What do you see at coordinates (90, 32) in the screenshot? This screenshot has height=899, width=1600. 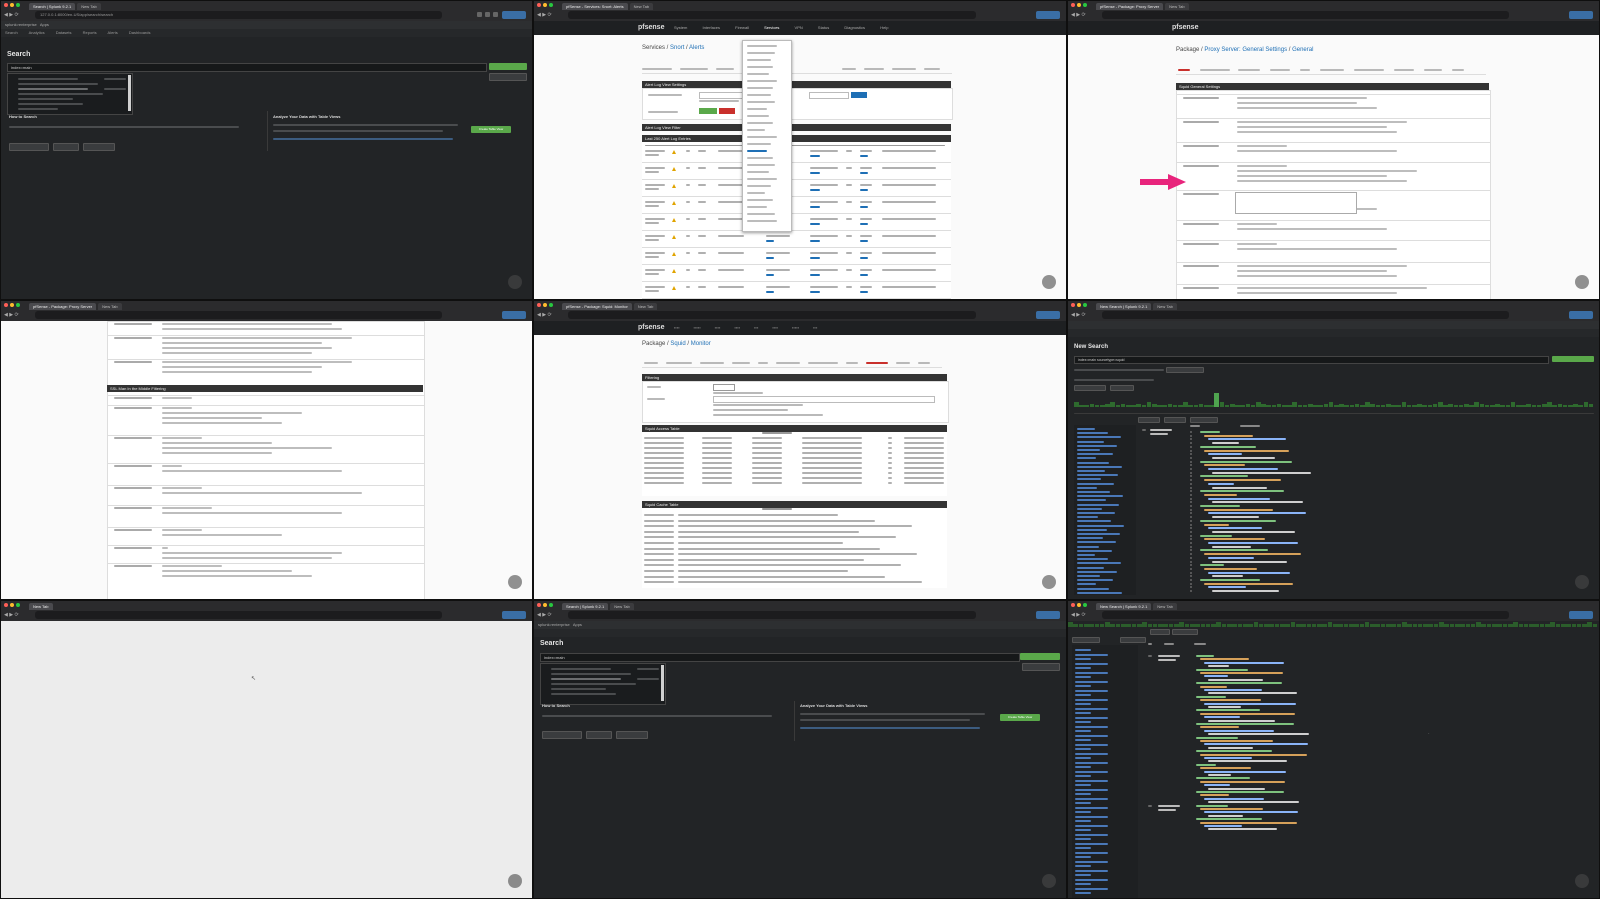 I see `nav-item: Reports` at bounding box center [90, 32].